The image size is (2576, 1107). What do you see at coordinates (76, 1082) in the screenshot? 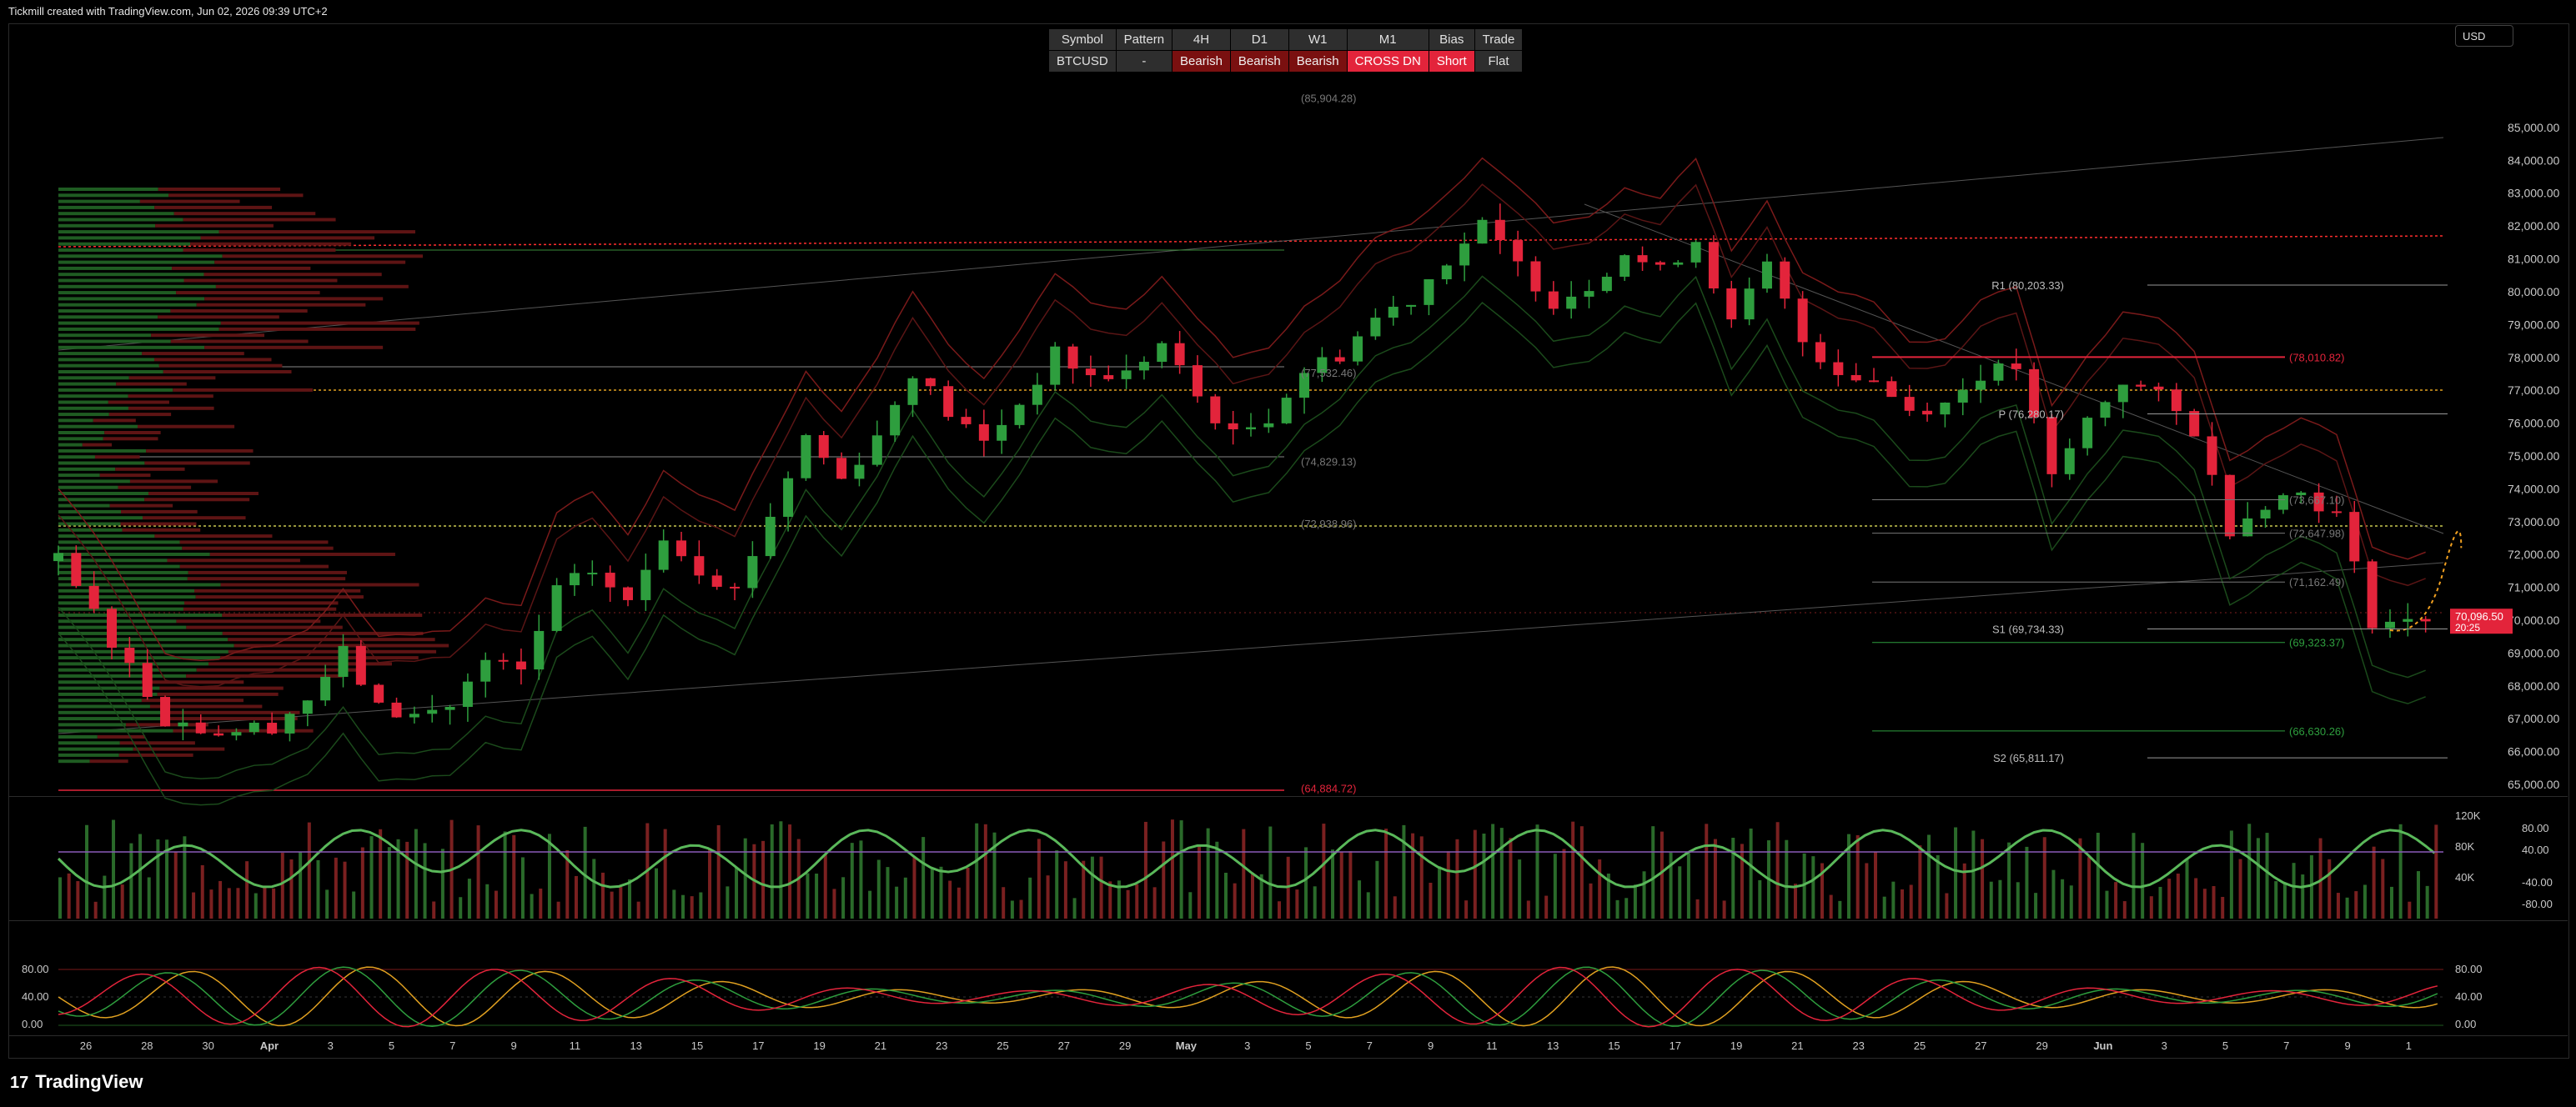
I see `tradingview-logo: 17 TradingView` at bounding box center [76, 1082].